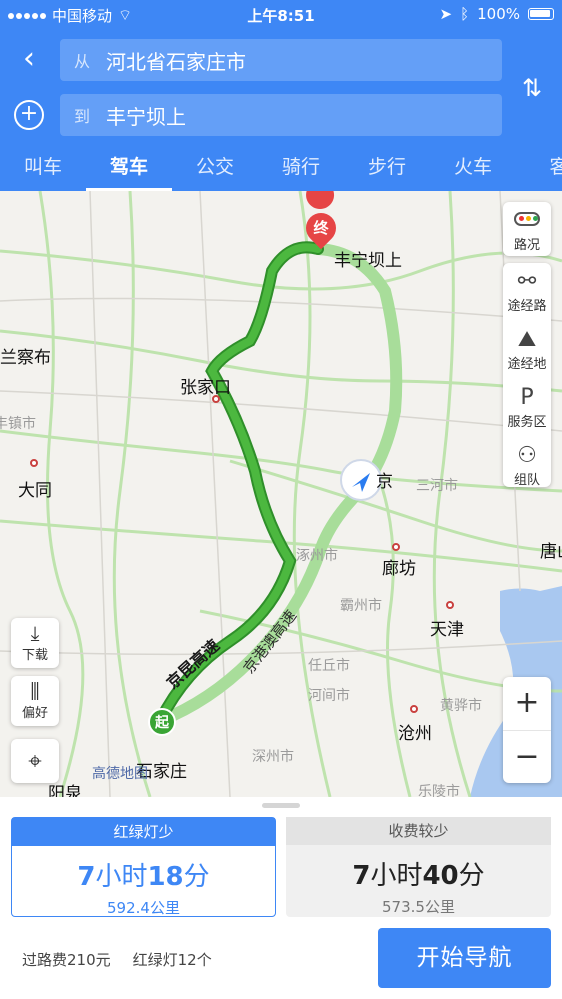 This screenshot has width=562, height=999. What do you see at coordinates (216, 399) in the screenshot?
I see `city-dot-zhangjiakou` at bounding box center [216, 399].